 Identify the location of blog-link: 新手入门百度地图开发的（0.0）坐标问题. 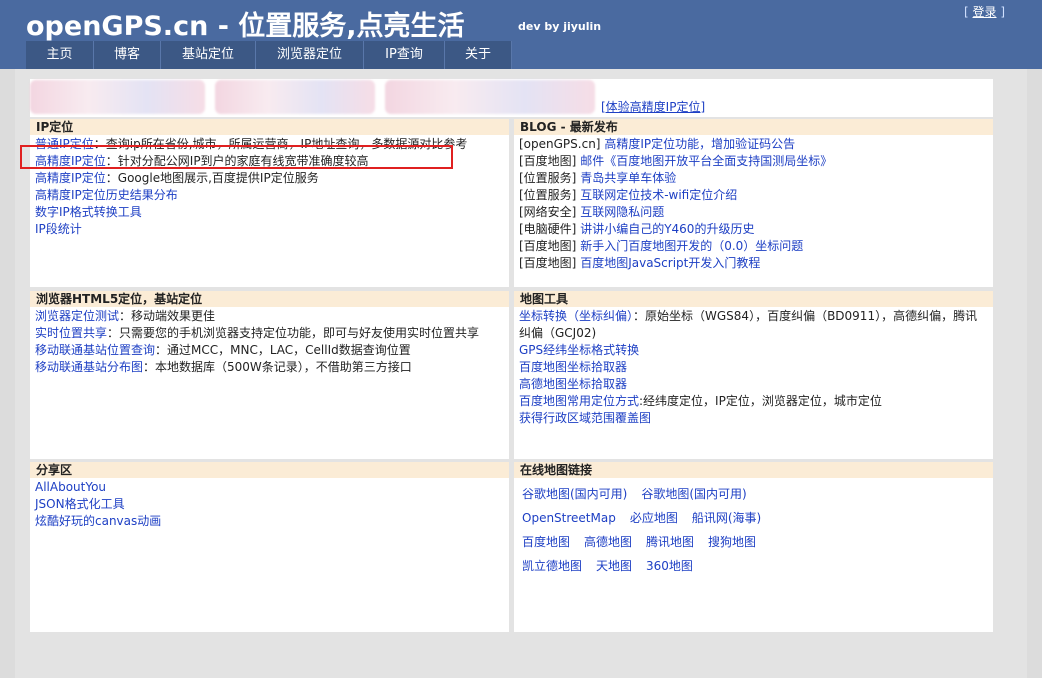
(691, 246).